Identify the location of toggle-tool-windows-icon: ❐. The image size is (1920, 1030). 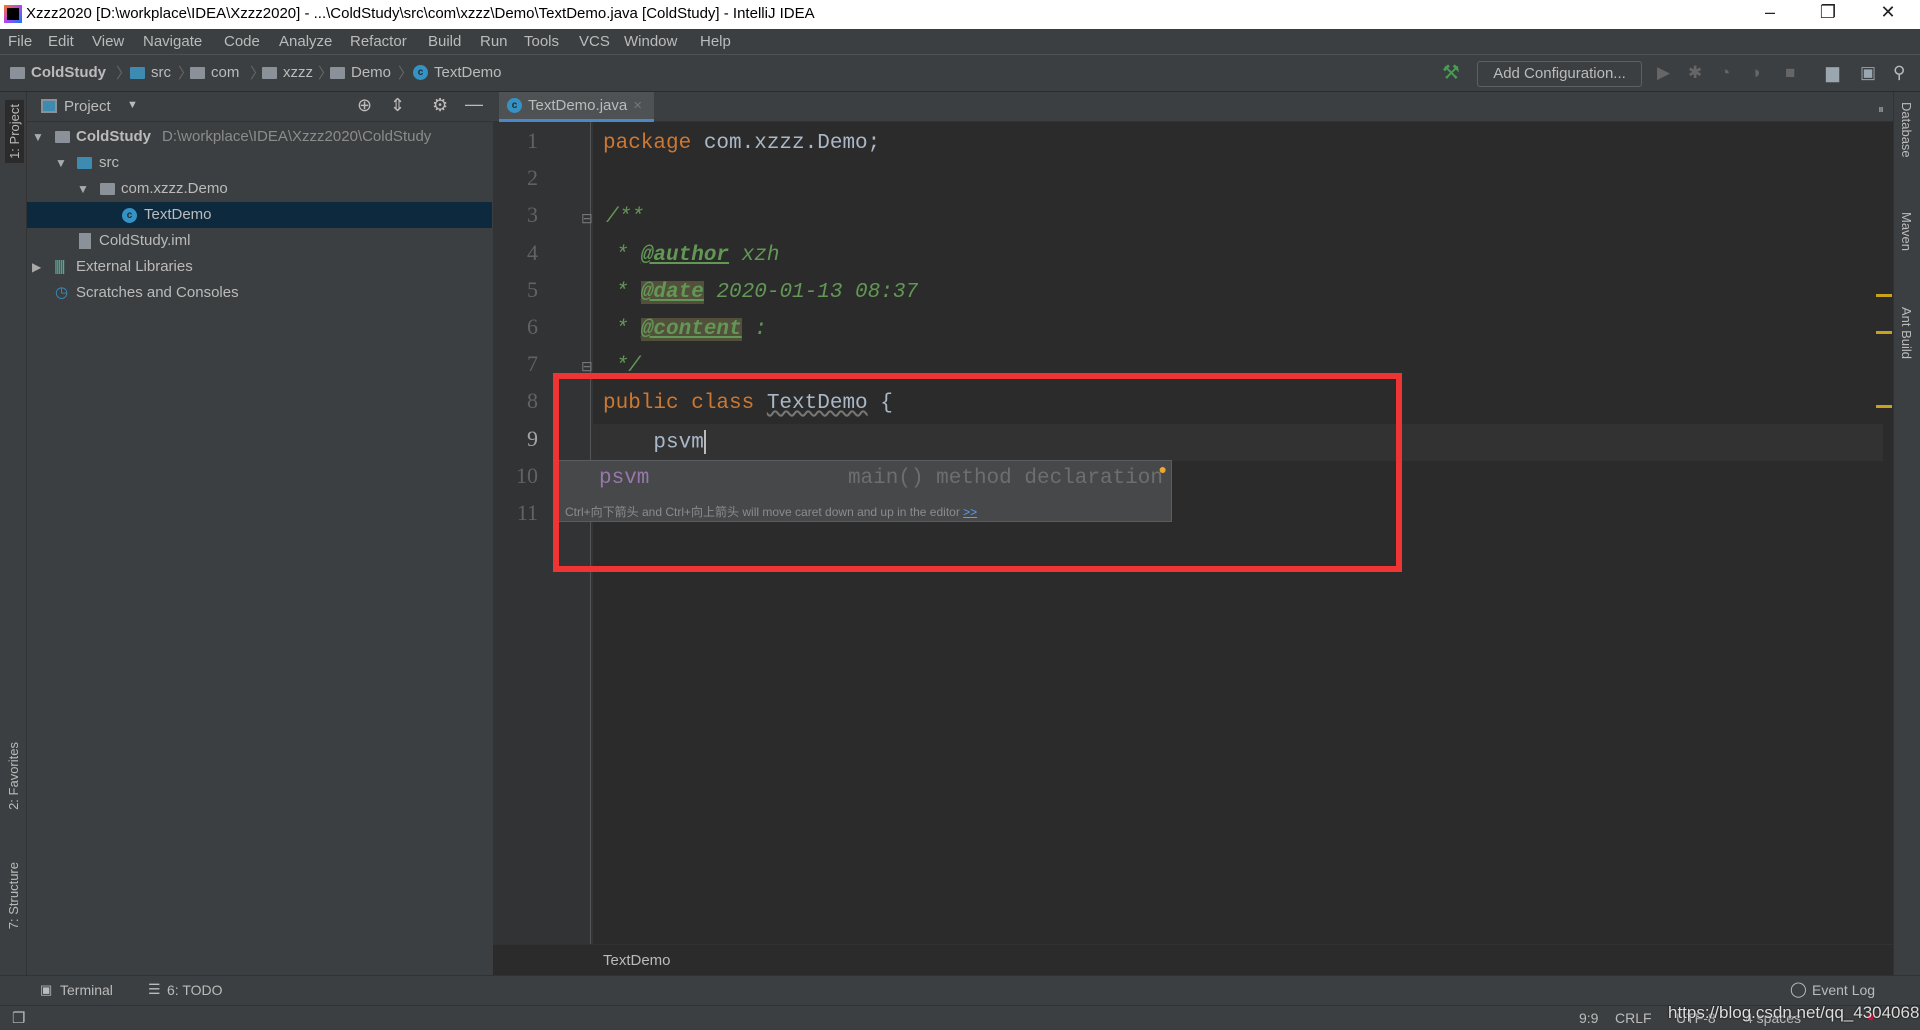
(18, 1018).